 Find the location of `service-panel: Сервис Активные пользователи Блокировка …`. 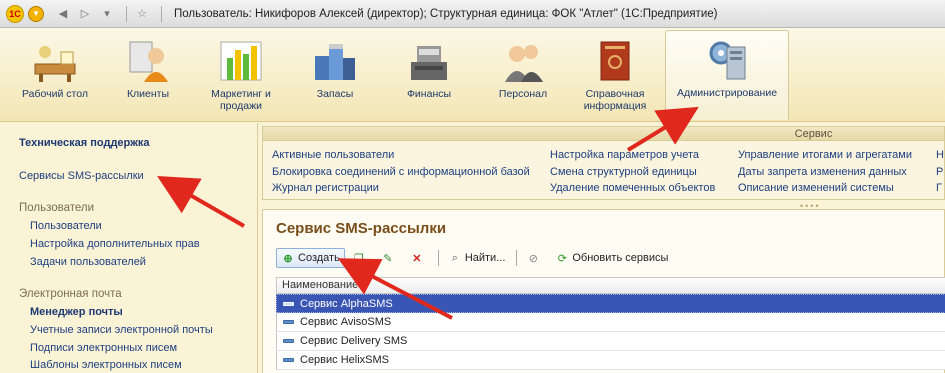

service-panel: Сервис Активные пользователи Блокировка … is located at coordinates (603, 163).